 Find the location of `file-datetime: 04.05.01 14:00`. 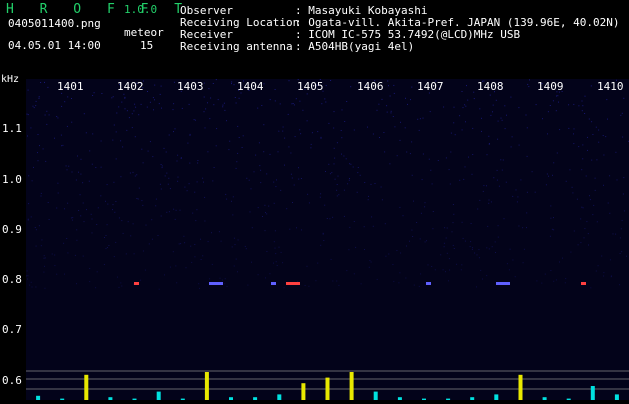

file-datetime: 04.05.01 14:00 is located at coordinates (54, 45).